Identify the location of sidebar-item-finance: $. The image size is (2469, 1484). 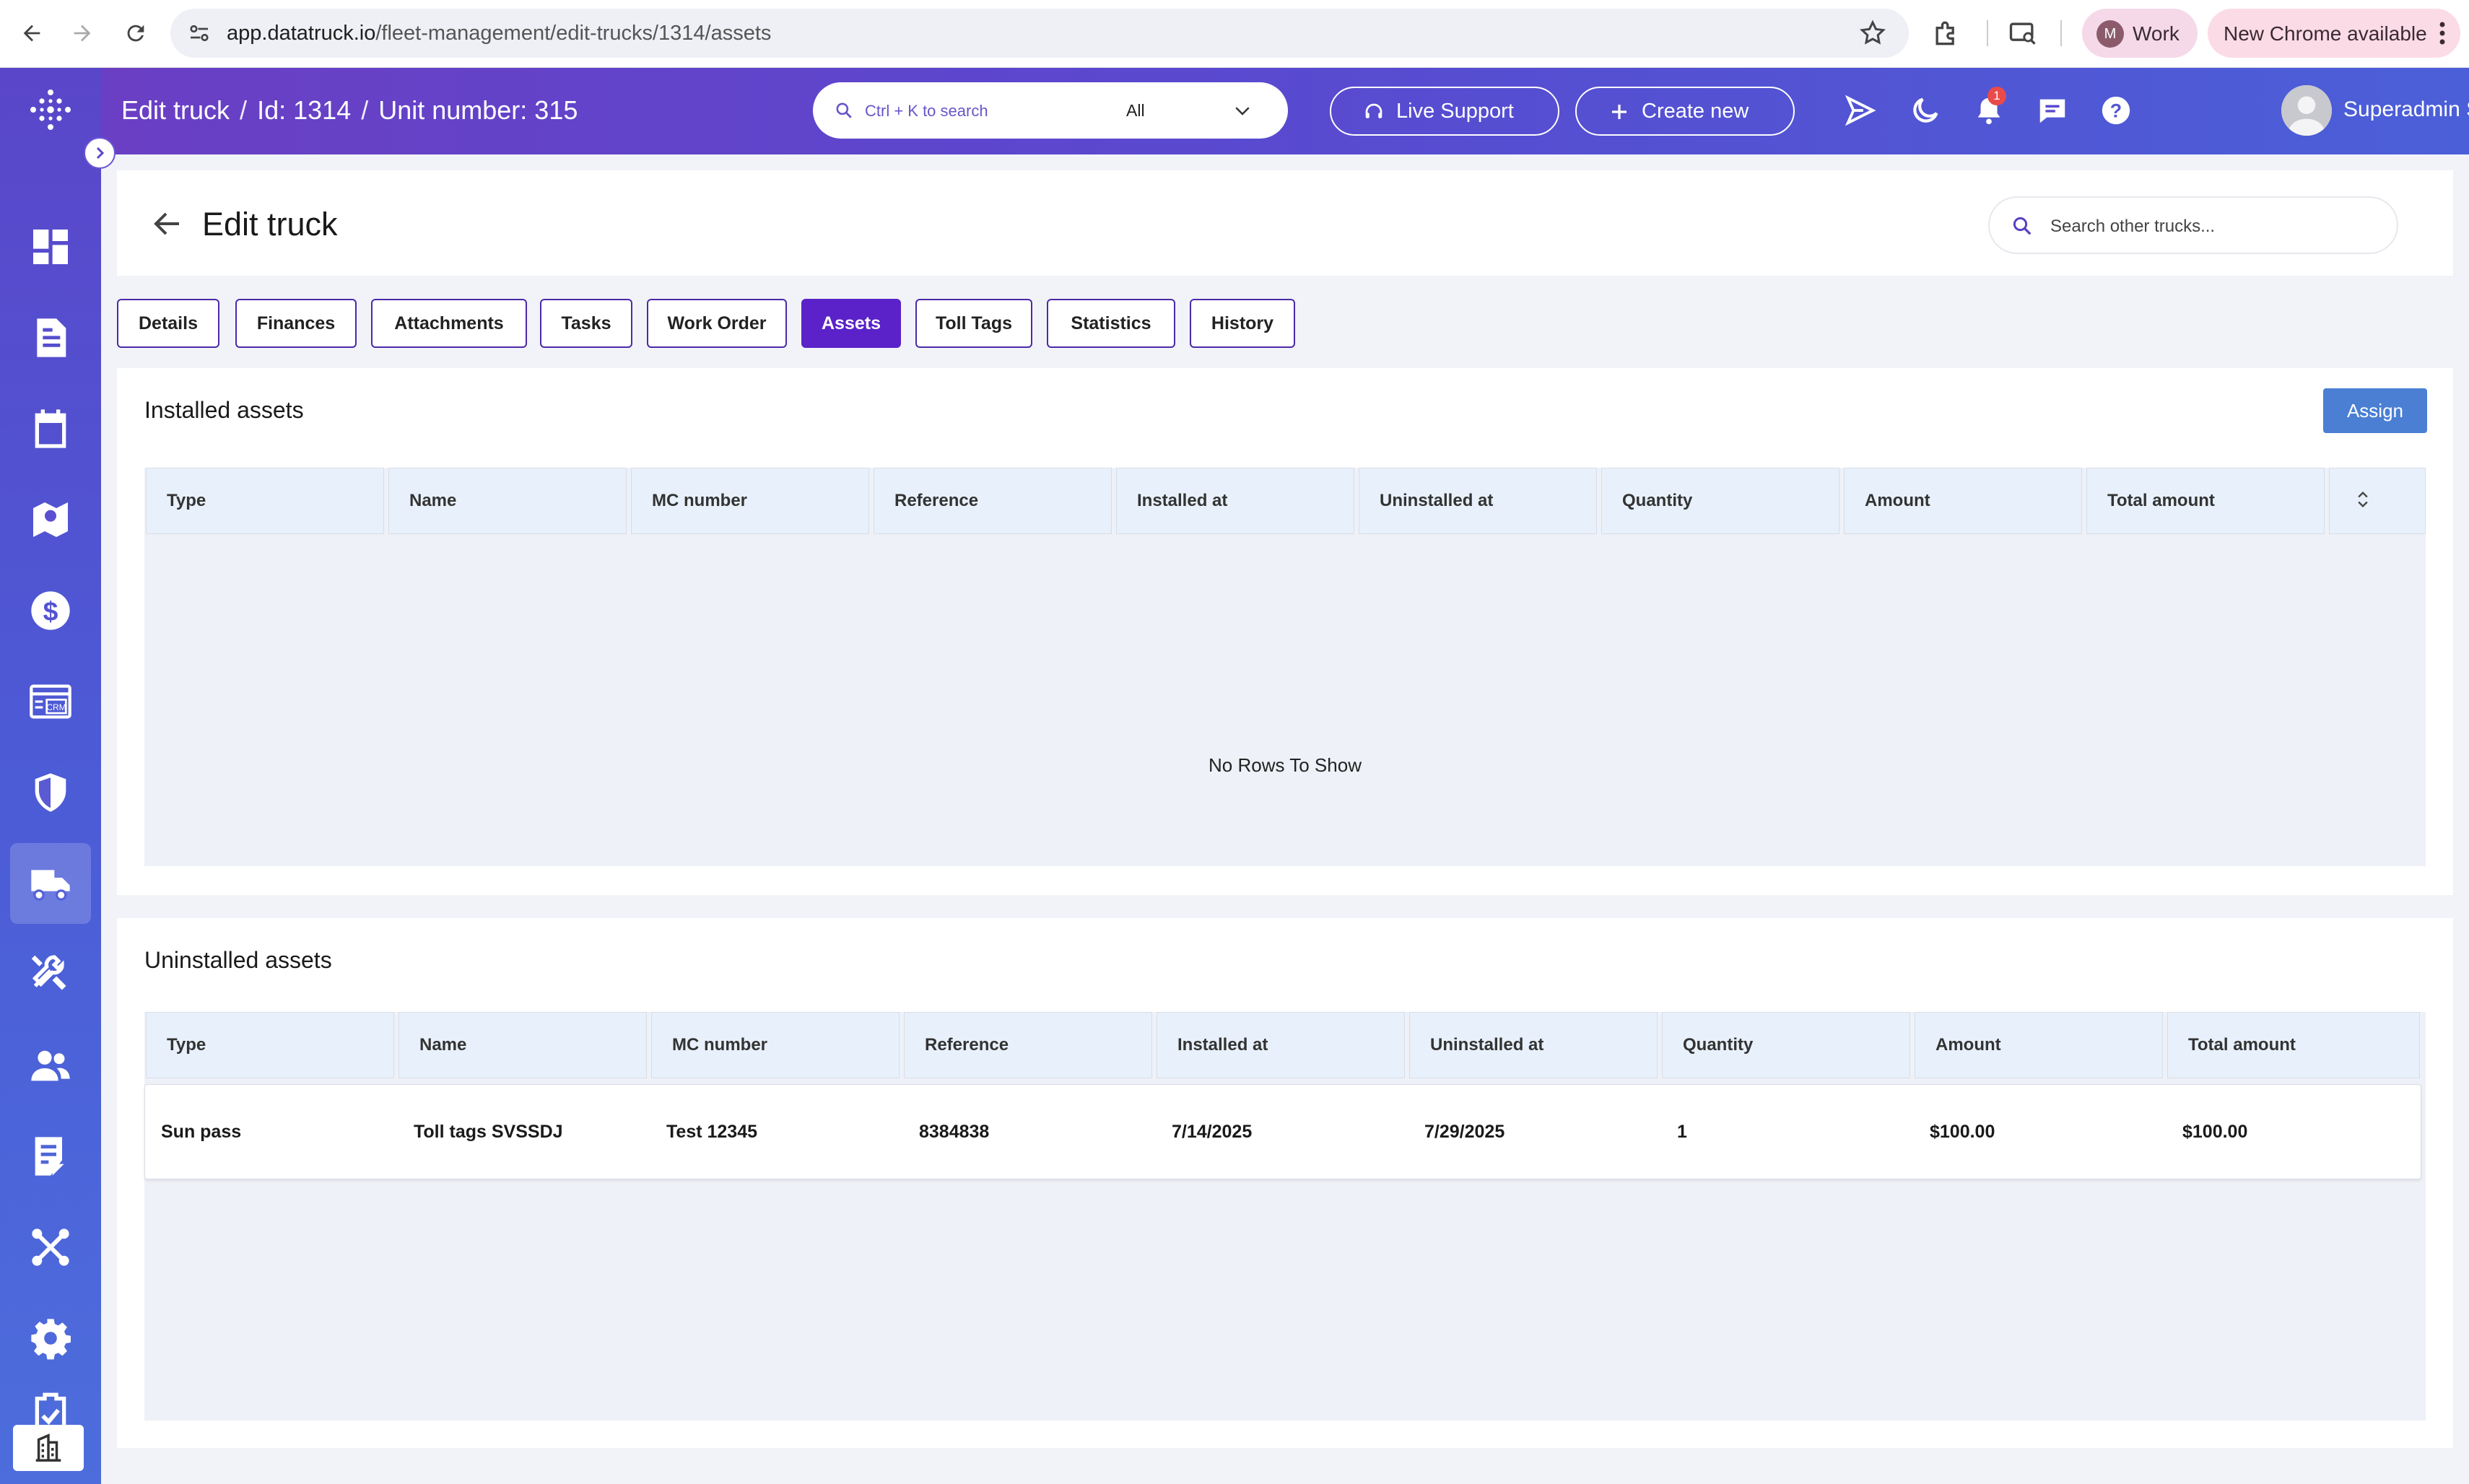
(51, 610).